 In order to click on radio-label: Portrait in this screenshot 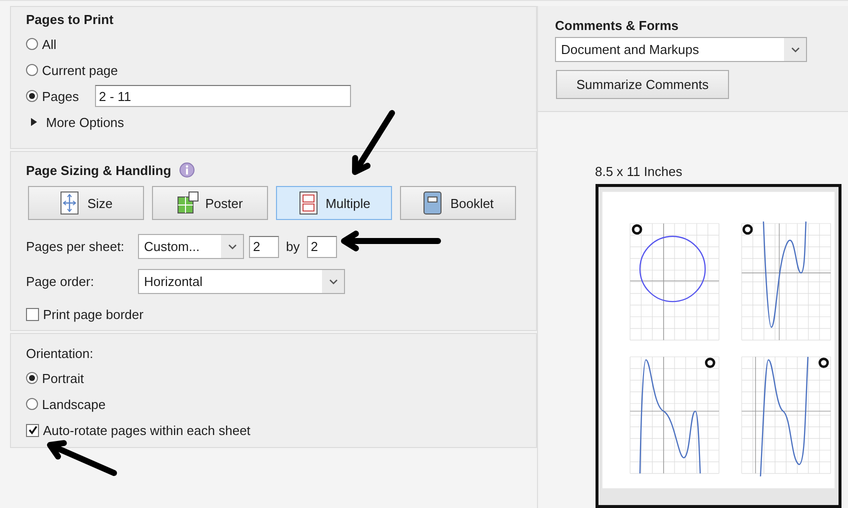, I will do `click(63, 378)`.